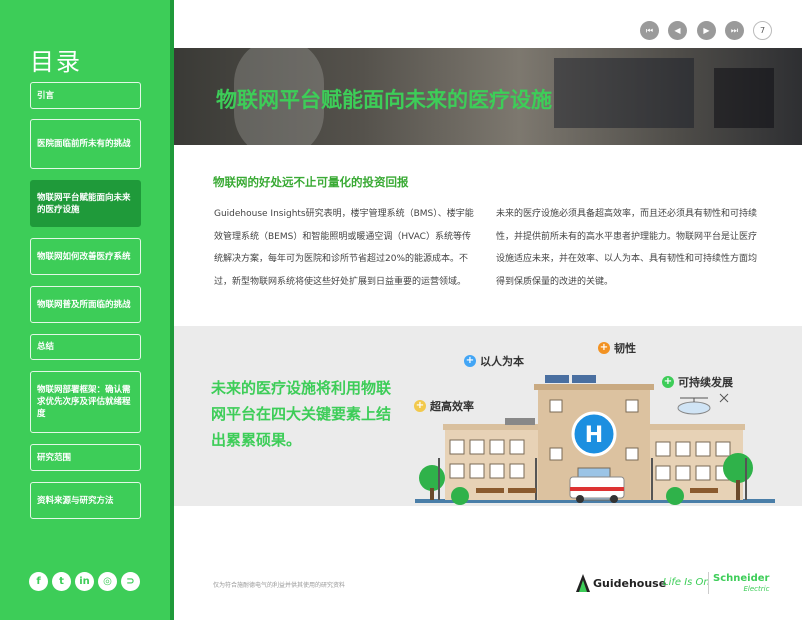 Image resolution: width=802 pixels, height=620 pixels. Describe the element at coordinates (85, 144) in the screenshot. I see `toc-item-challenges: 医院面临前所未有的挑战` at that location.